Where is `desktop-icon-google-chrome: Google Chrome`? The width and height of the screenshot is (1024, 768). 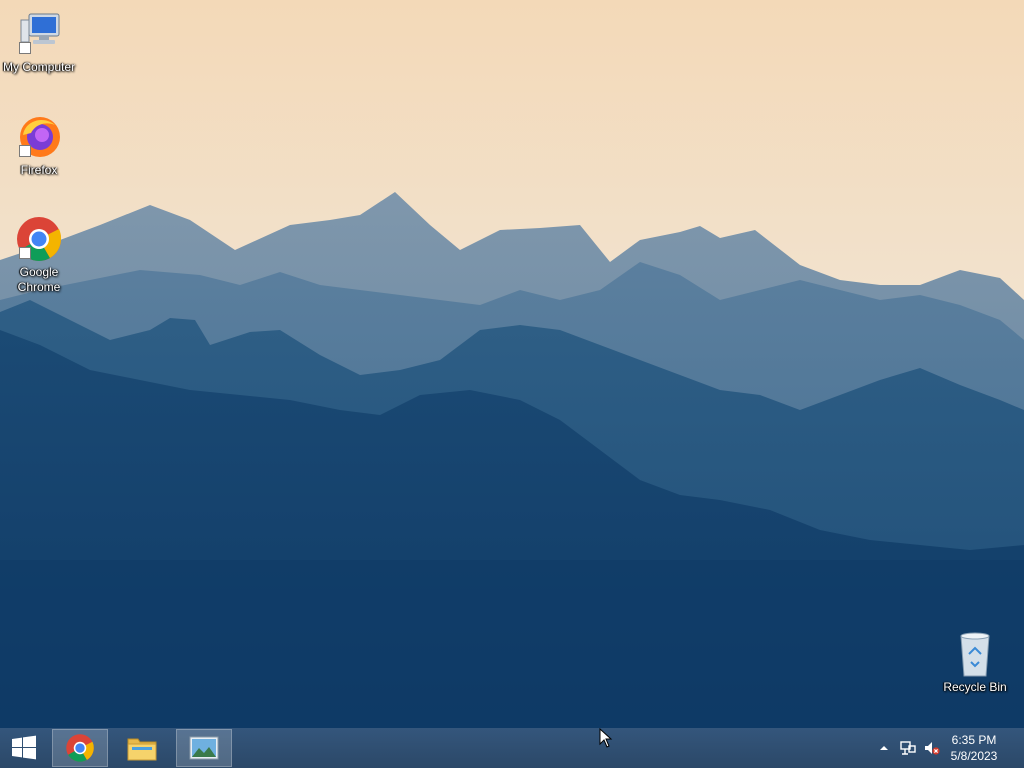 desktop-icon-google-chrome: Google Chrome is located at coordinates (39, 255).